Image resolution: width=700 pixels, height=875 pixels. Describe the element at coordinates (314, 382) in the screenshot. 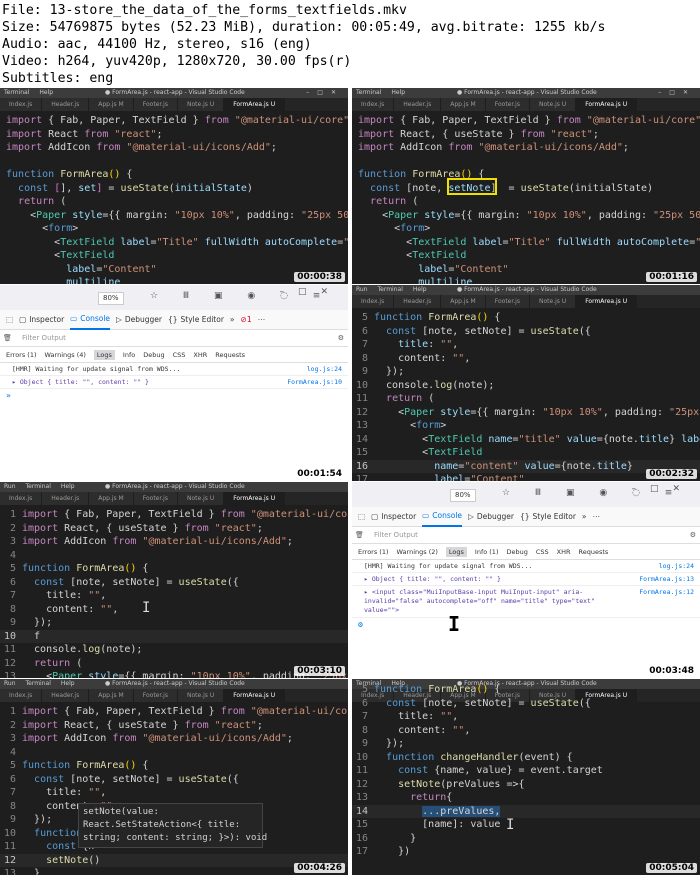

I see `message-source: FormArea.js:10` at that location.